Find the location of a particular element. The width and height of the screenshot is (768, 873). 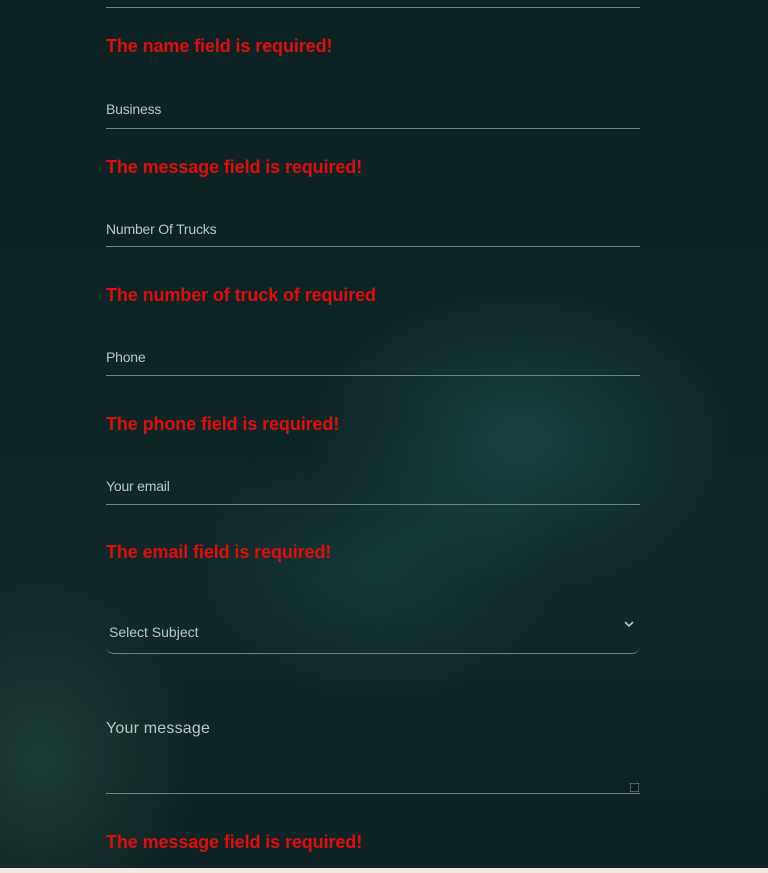

chevron-down-icon is located at coordinates (629, 624).